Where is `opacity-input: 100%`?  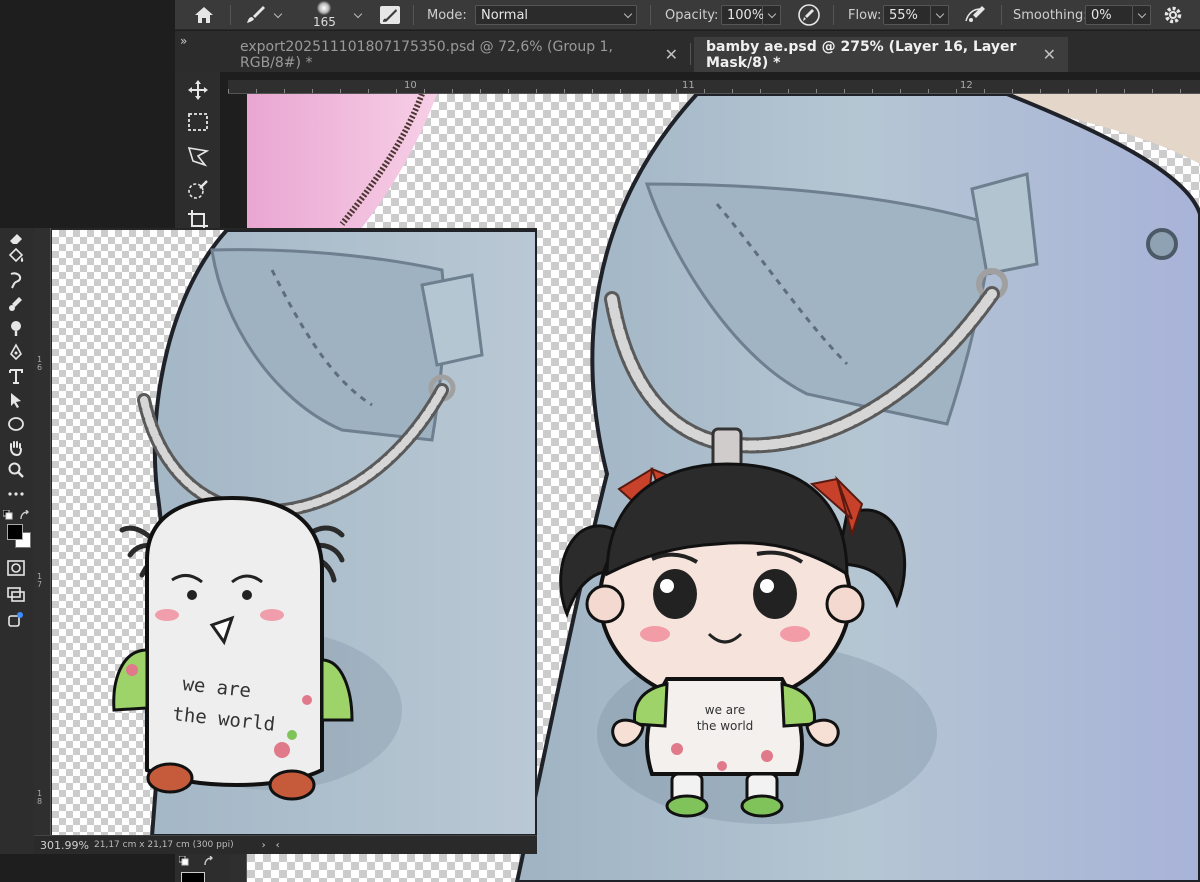
opacity-input: 100% is located at coordinates (751, 15).